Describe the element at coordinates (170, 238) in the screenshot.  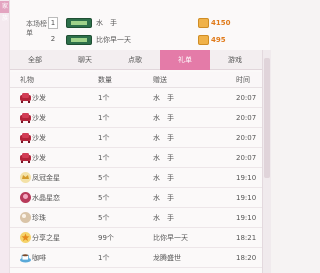
I see `gift-sender: 比你早一天` at that location.